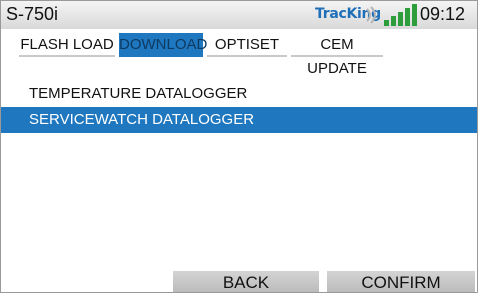 Image resolution: width=478 pixels, height=293 pixels. I want to click on tab-download: DOWNLOAD, so click(163, 45).